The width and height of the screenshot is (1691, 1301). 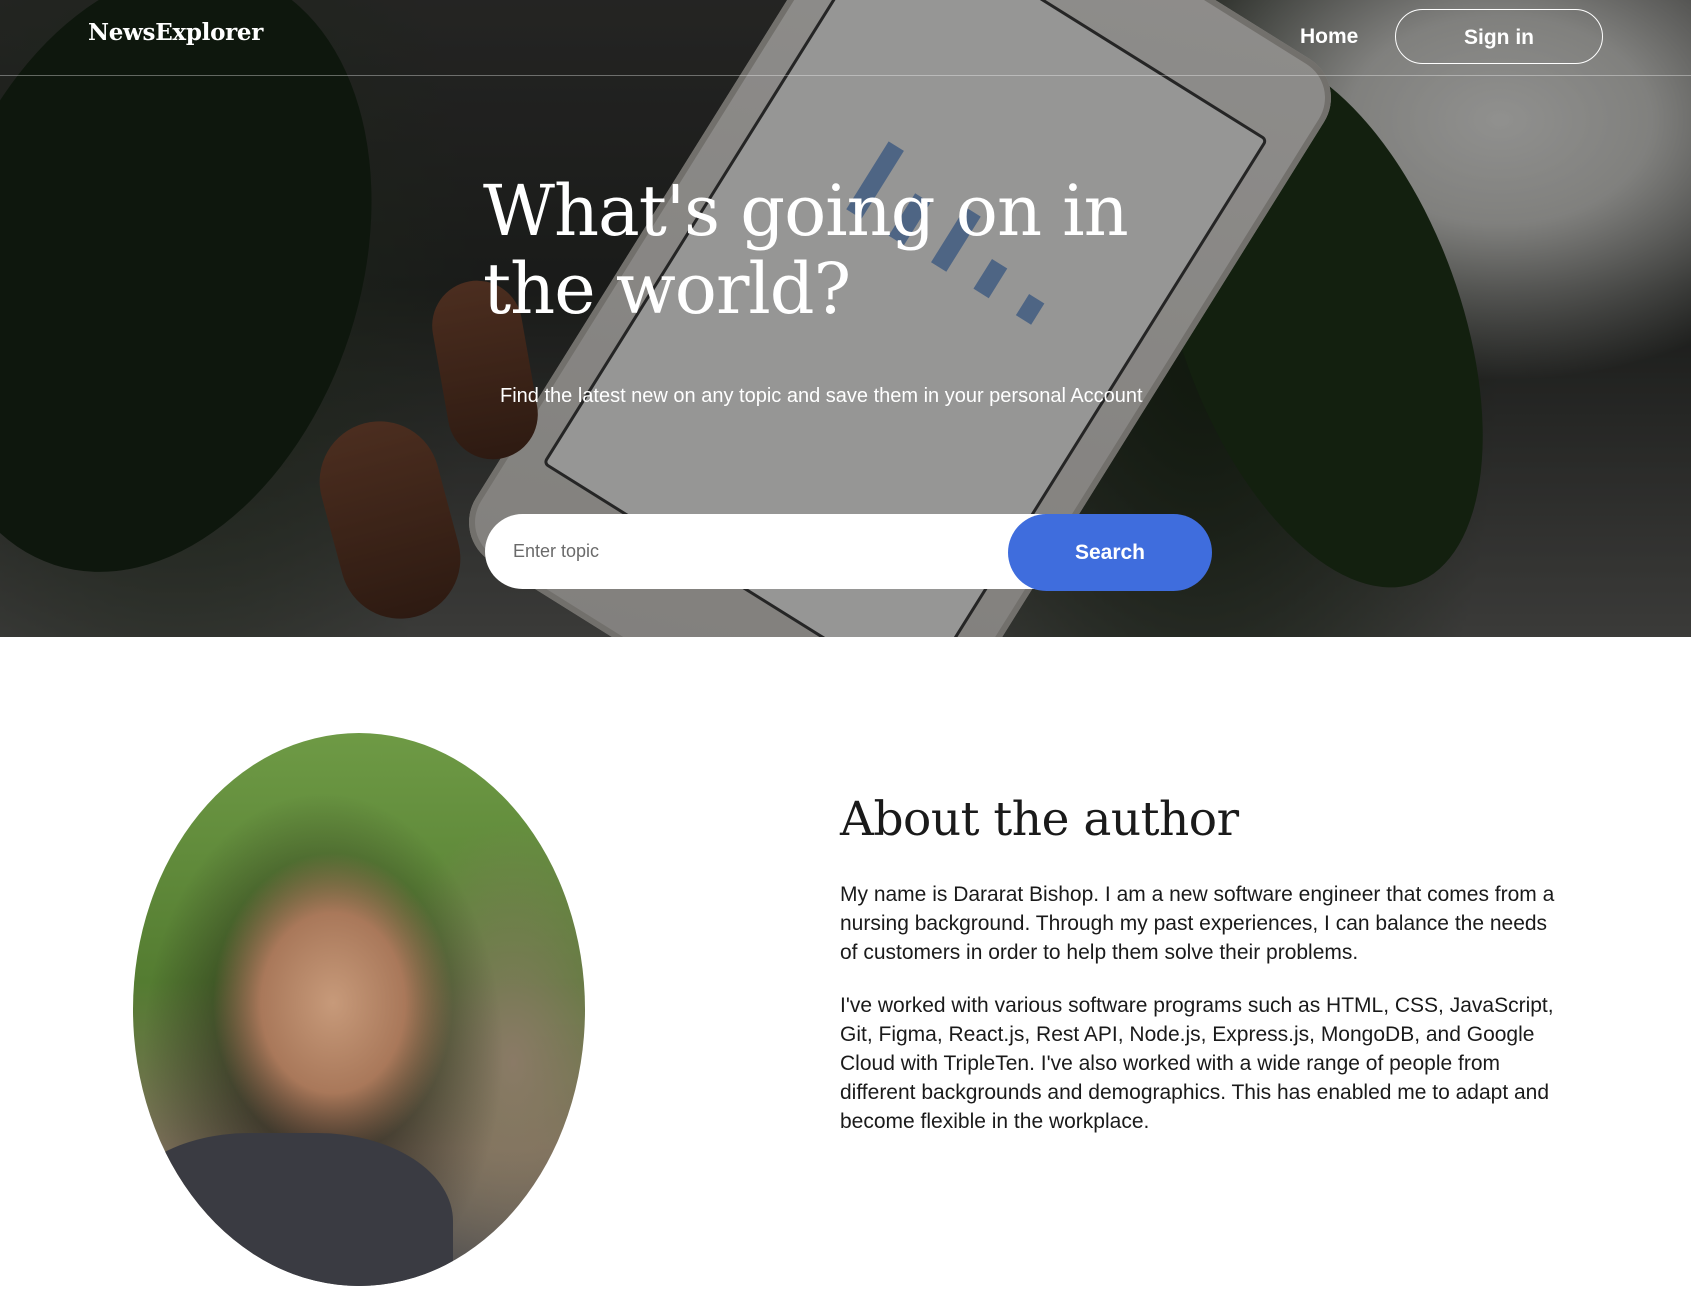 I want to click on author-photo-shirt, so click(x=293, y=1209).